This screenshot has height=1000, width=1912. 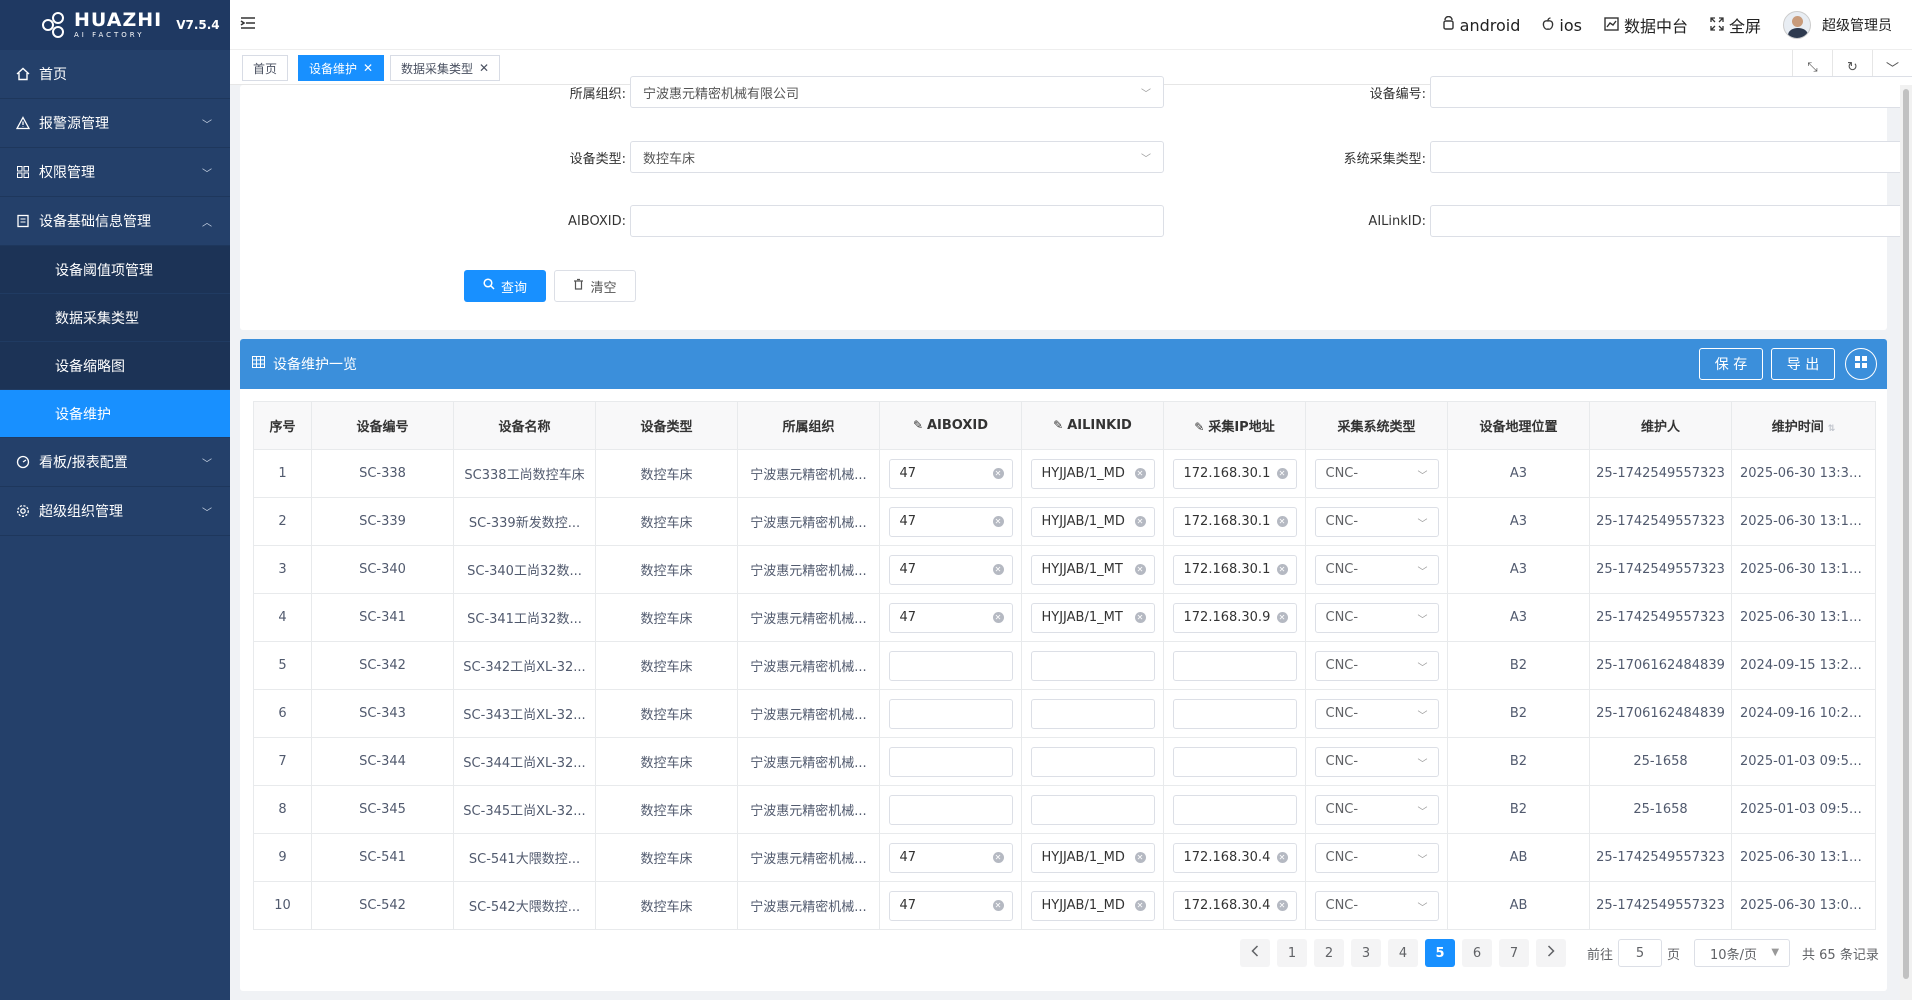 I want to click on sidebar-item-super-org: 超级组织管理 ﹀, so click(x=115, y=511).